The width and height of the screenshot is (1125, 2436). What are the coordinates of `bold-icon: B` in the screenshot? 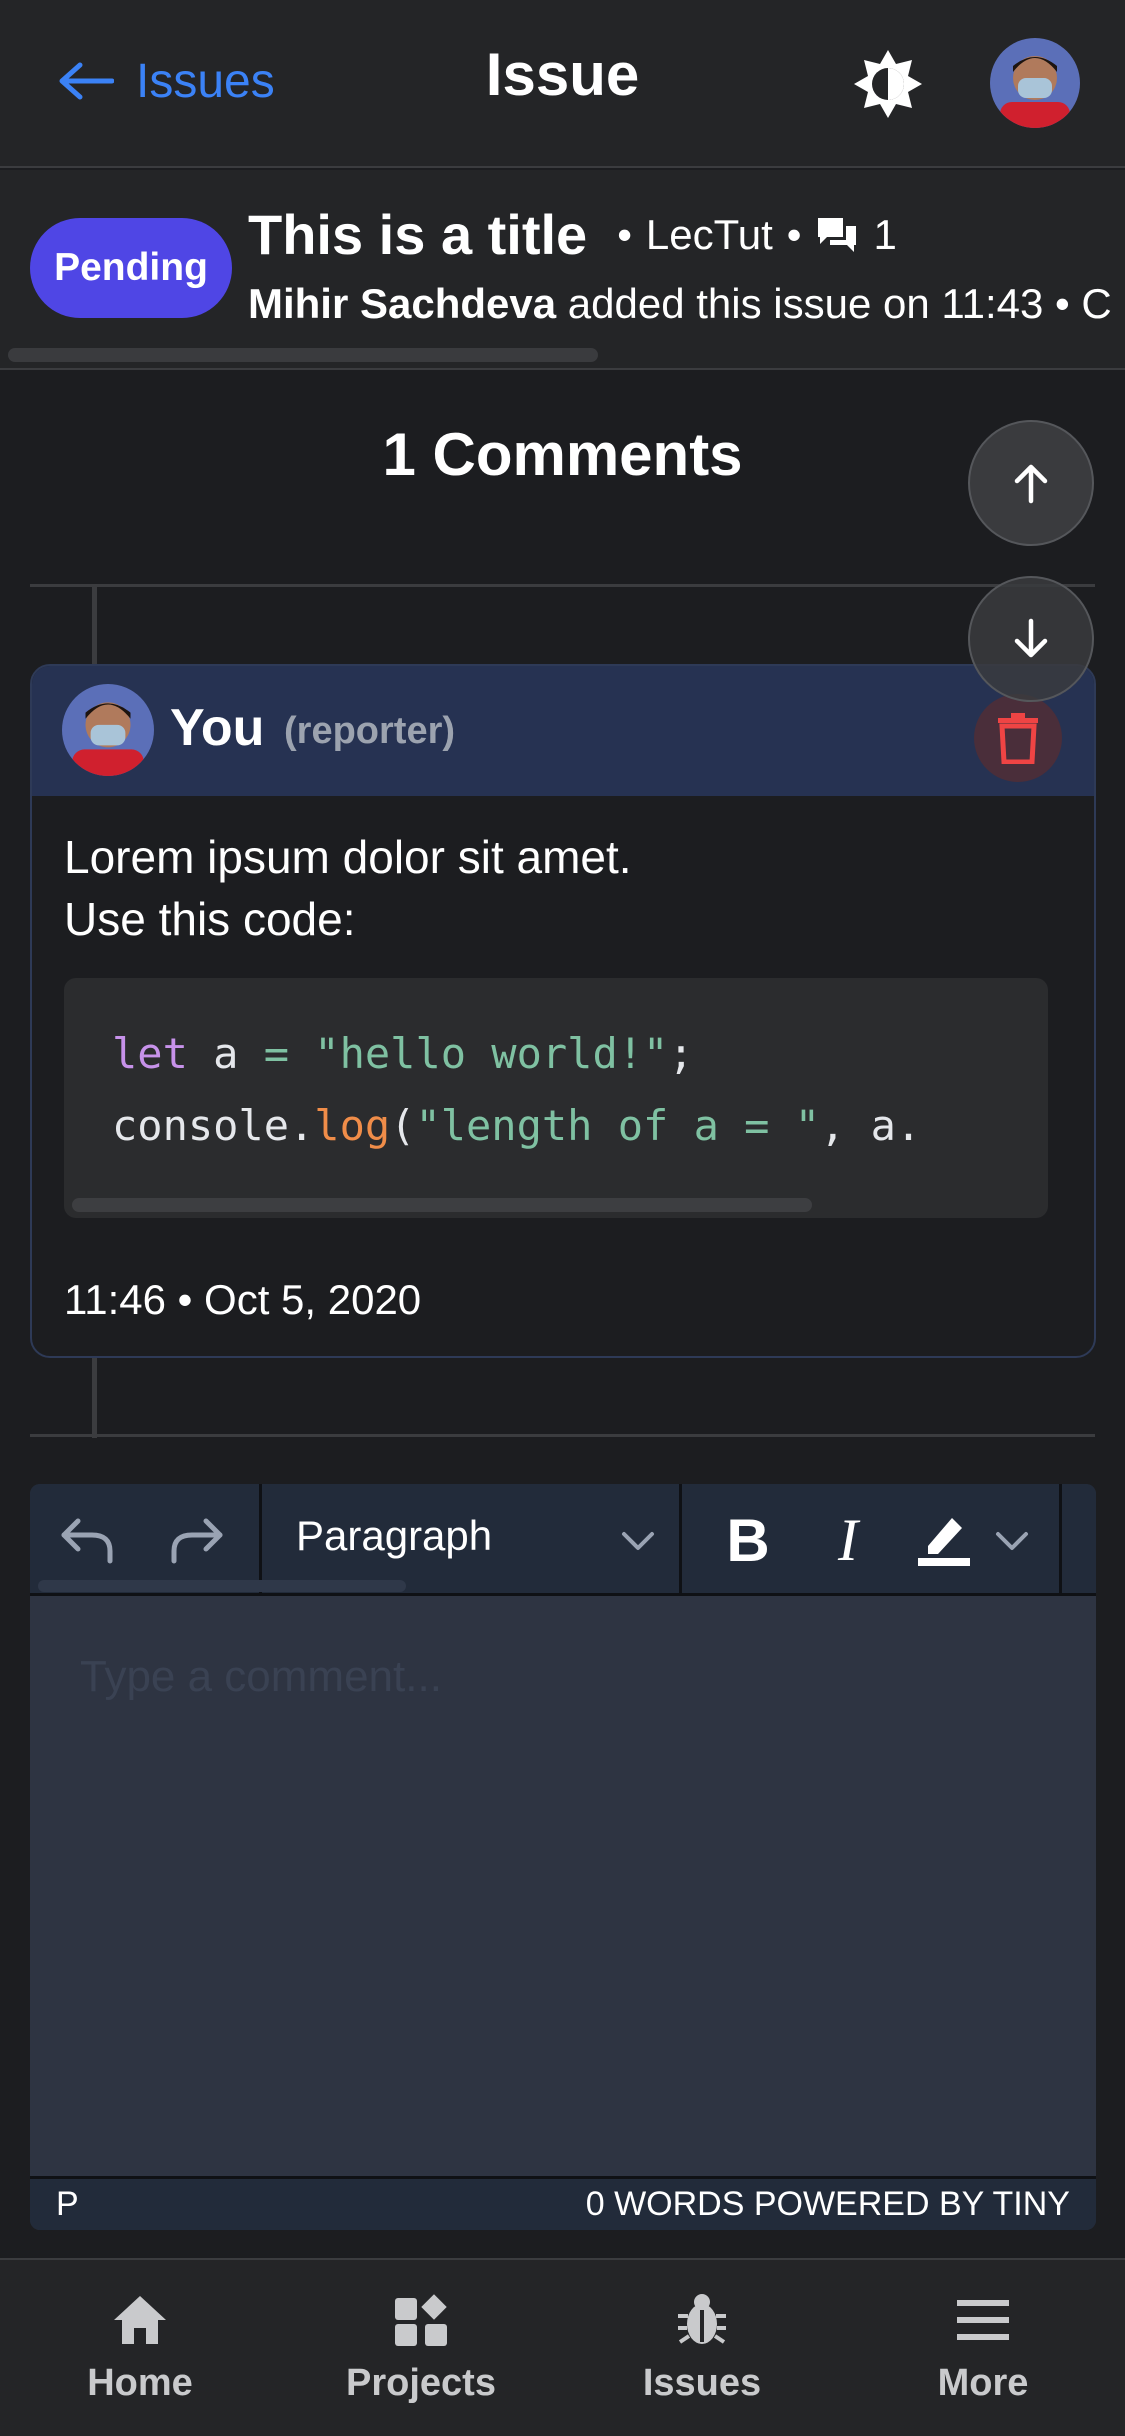 It's located at (748, 1540).